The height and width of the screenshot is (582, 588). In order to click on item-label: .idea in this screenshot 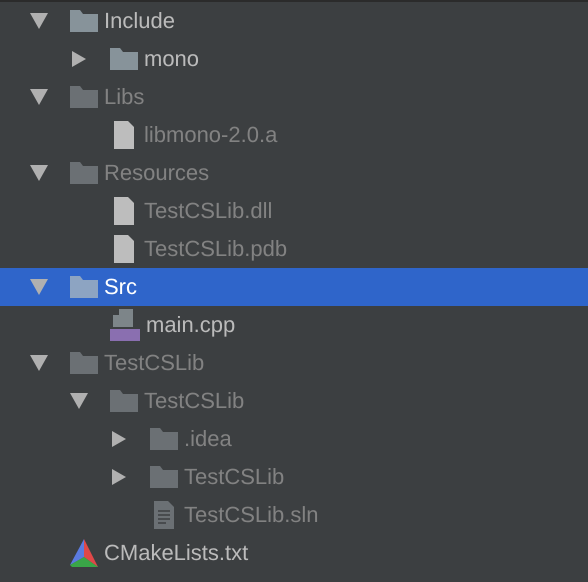, I will do `click(208, 439)`.